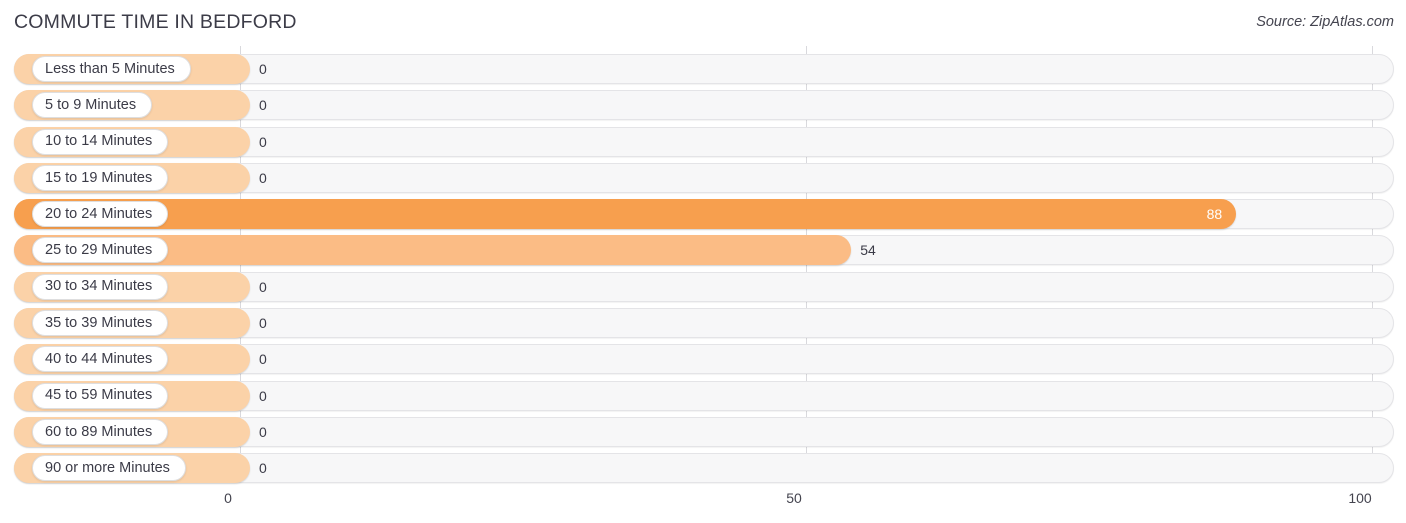  I want to click on bar-category-label: 40 to 44 Minutes, so click(99, 358).